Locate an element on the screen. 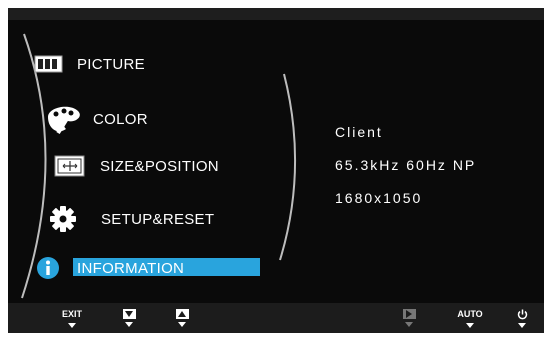 The width and height of the screenshot is (550, 338). enter-button is located at coordinates (409, 318).